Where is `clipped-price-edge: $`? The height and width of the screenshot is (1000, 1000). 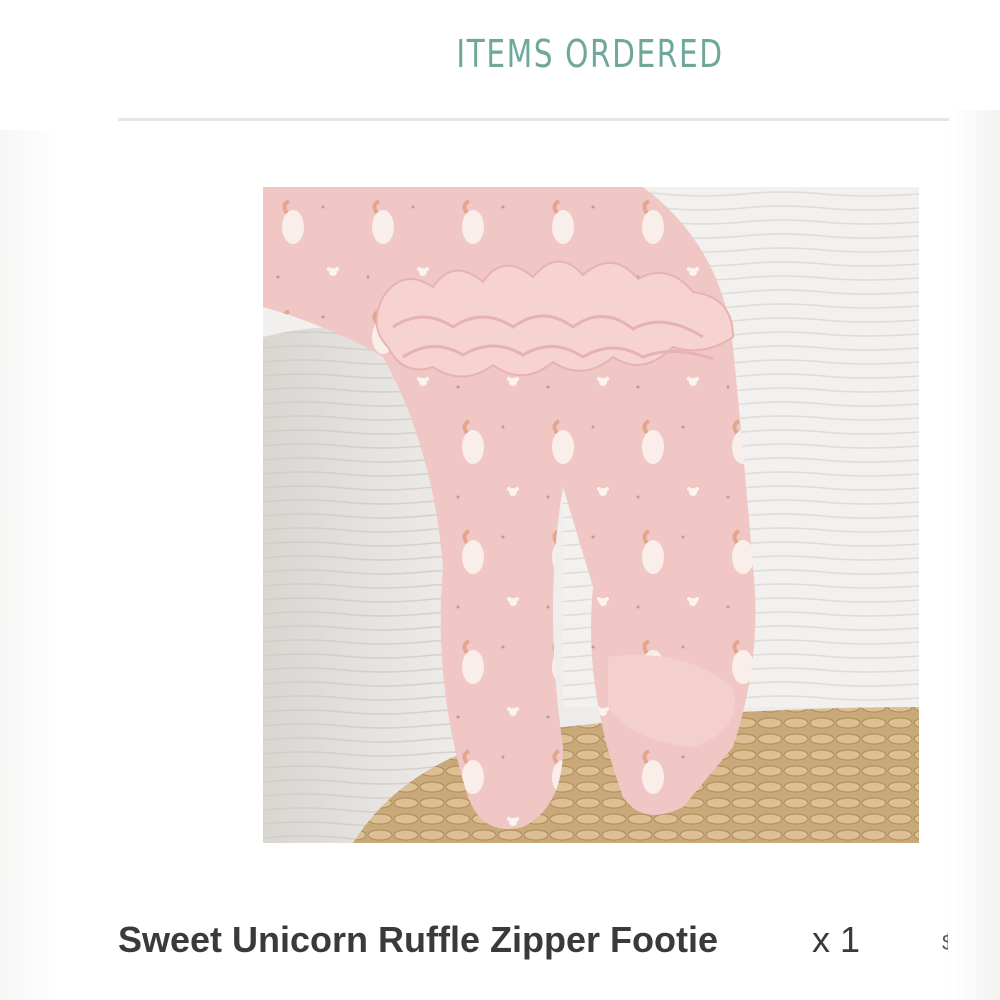 clipped-price-edge: $ is located at coordinates (945, 940).